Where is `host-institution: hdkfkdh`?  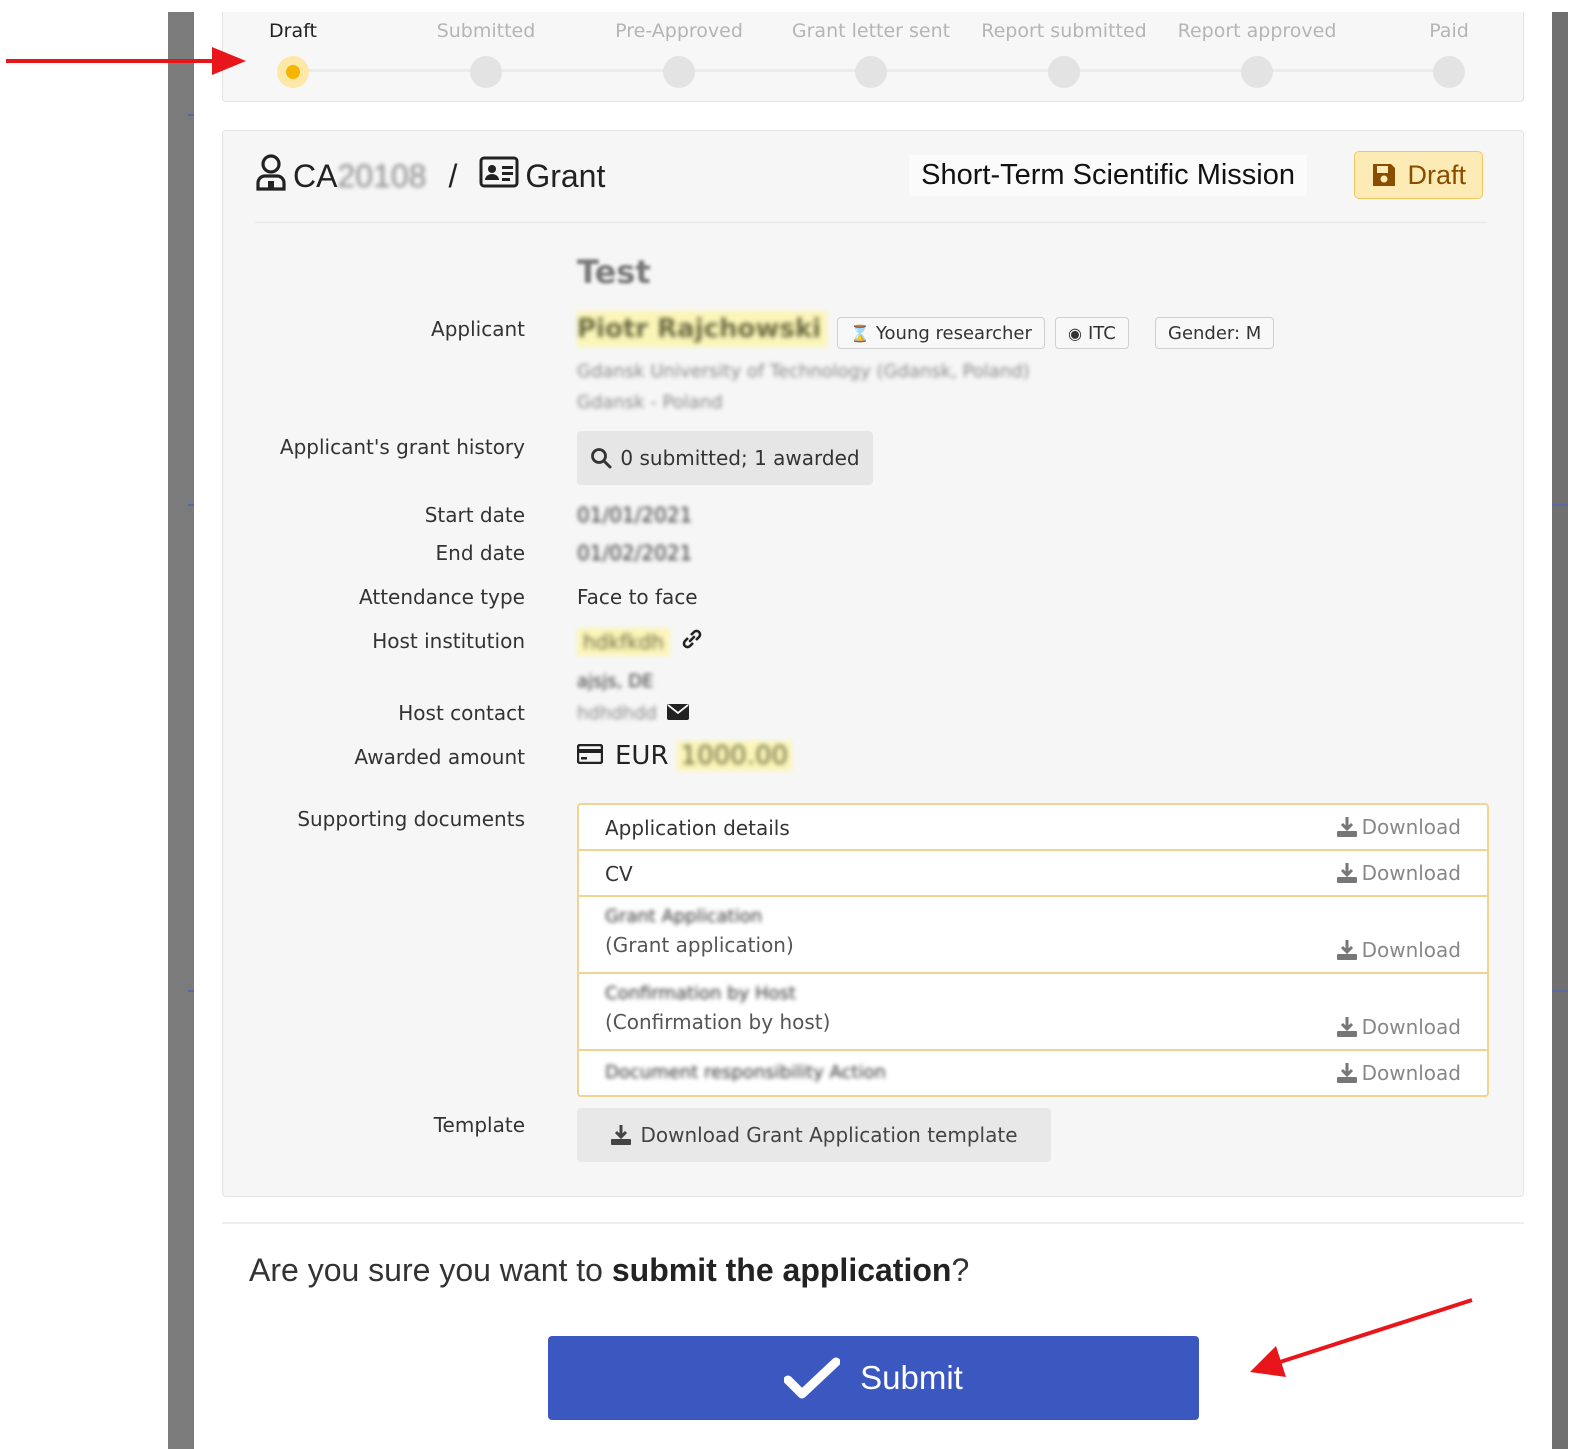
host-institution: hdkfkdh is located at coordinates (640, 641).